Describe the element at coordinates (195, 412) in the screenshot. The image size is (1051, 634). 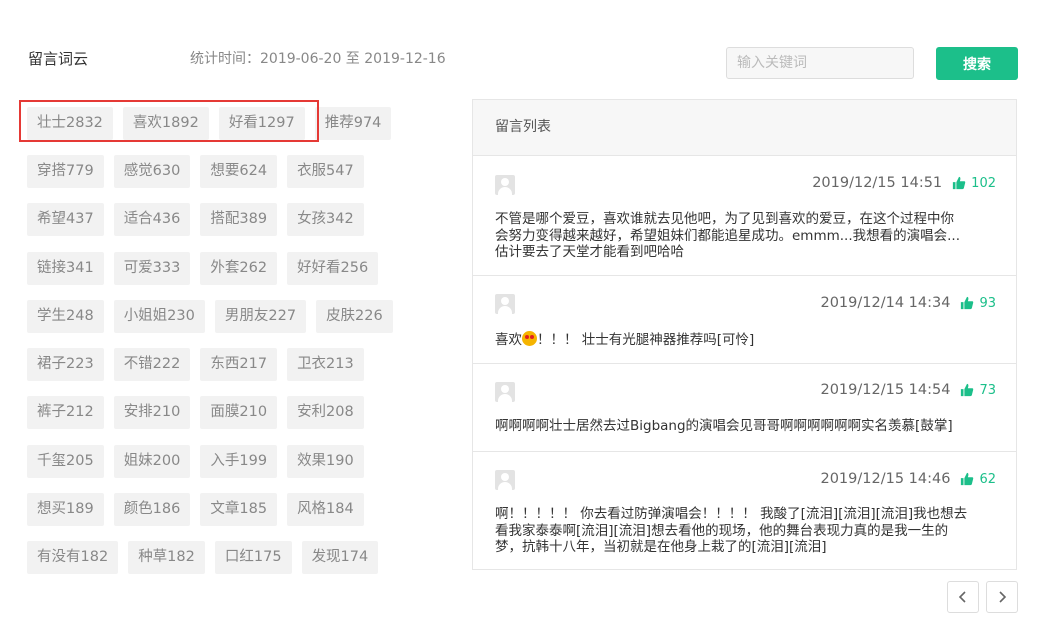
I see `tag-row: 裤子212 安排210 面膜210 安利208` at that location.